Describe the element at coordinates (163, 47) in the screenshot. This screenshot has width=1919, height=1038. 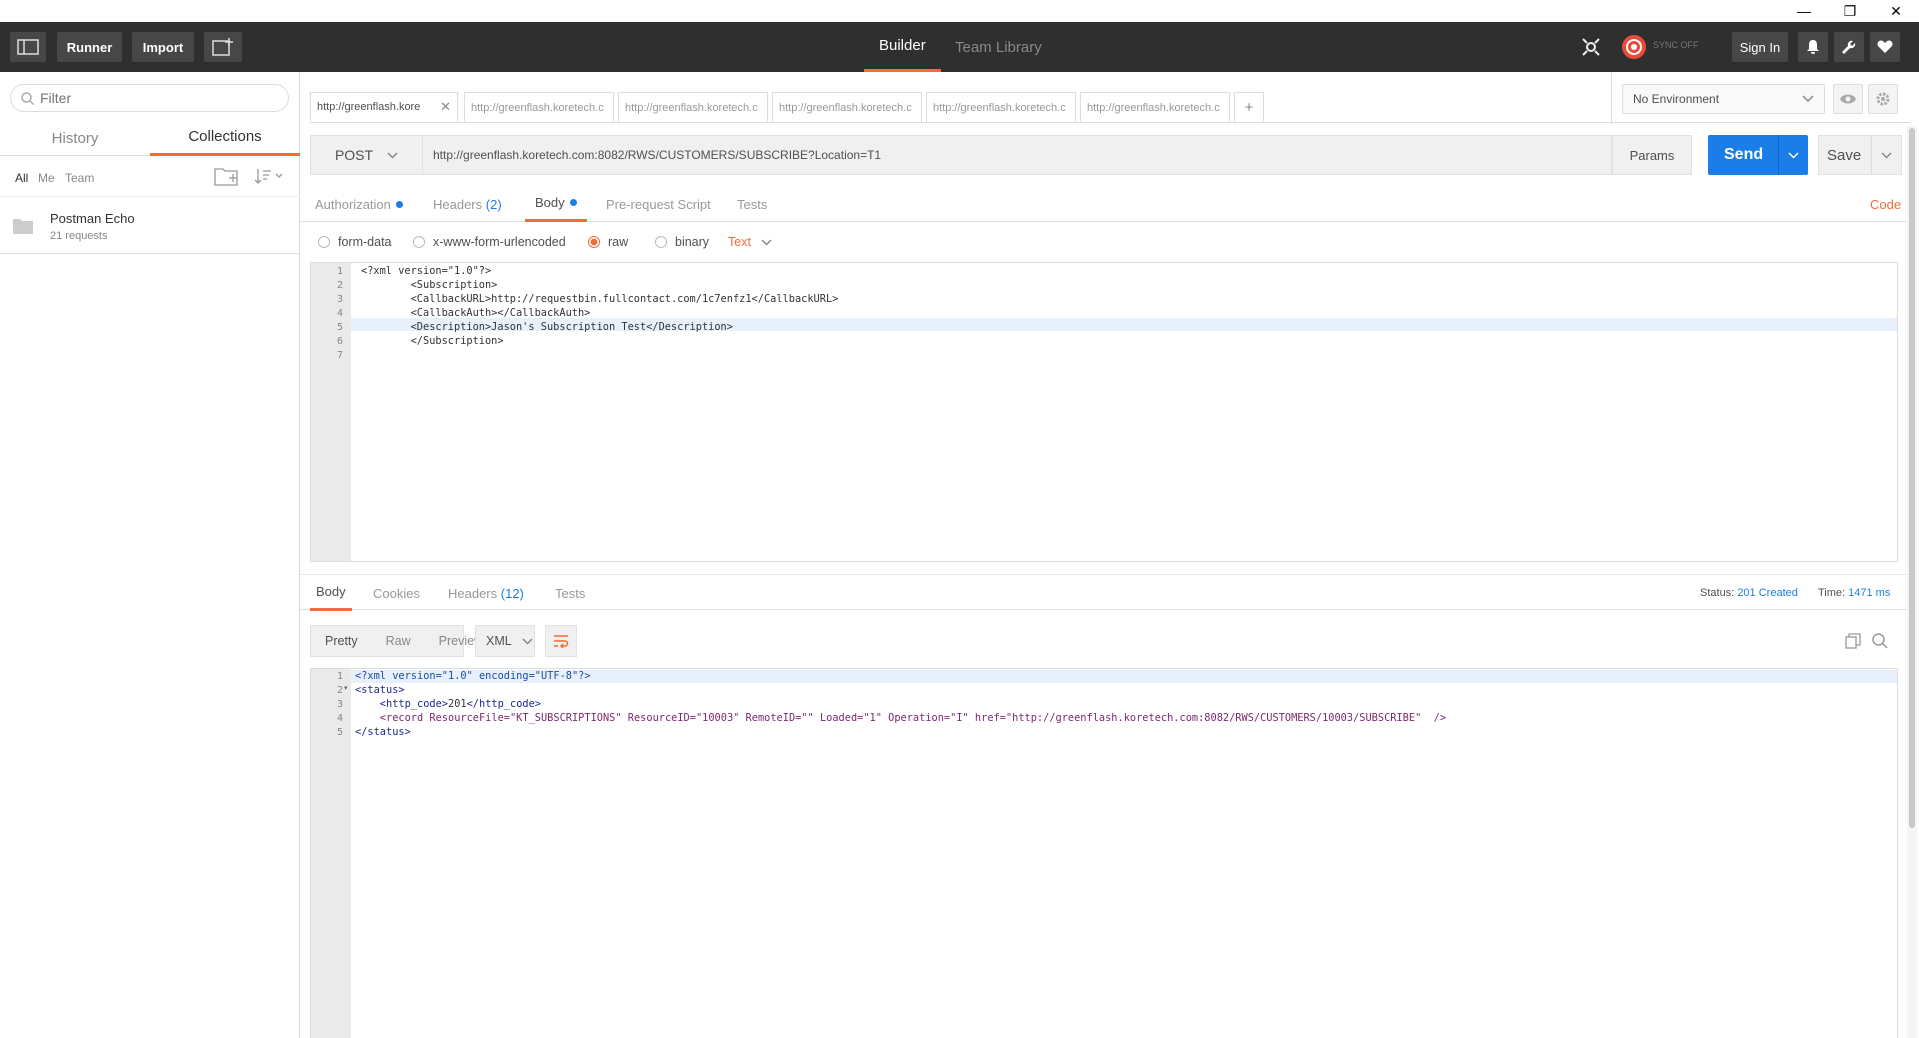
I see `import-button: Import` at that location.